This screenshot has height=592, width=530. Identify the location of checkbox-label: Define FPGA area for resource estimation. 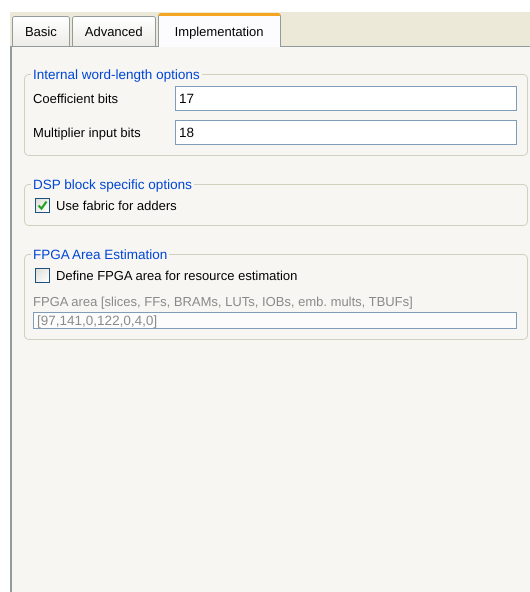
(177, 275).